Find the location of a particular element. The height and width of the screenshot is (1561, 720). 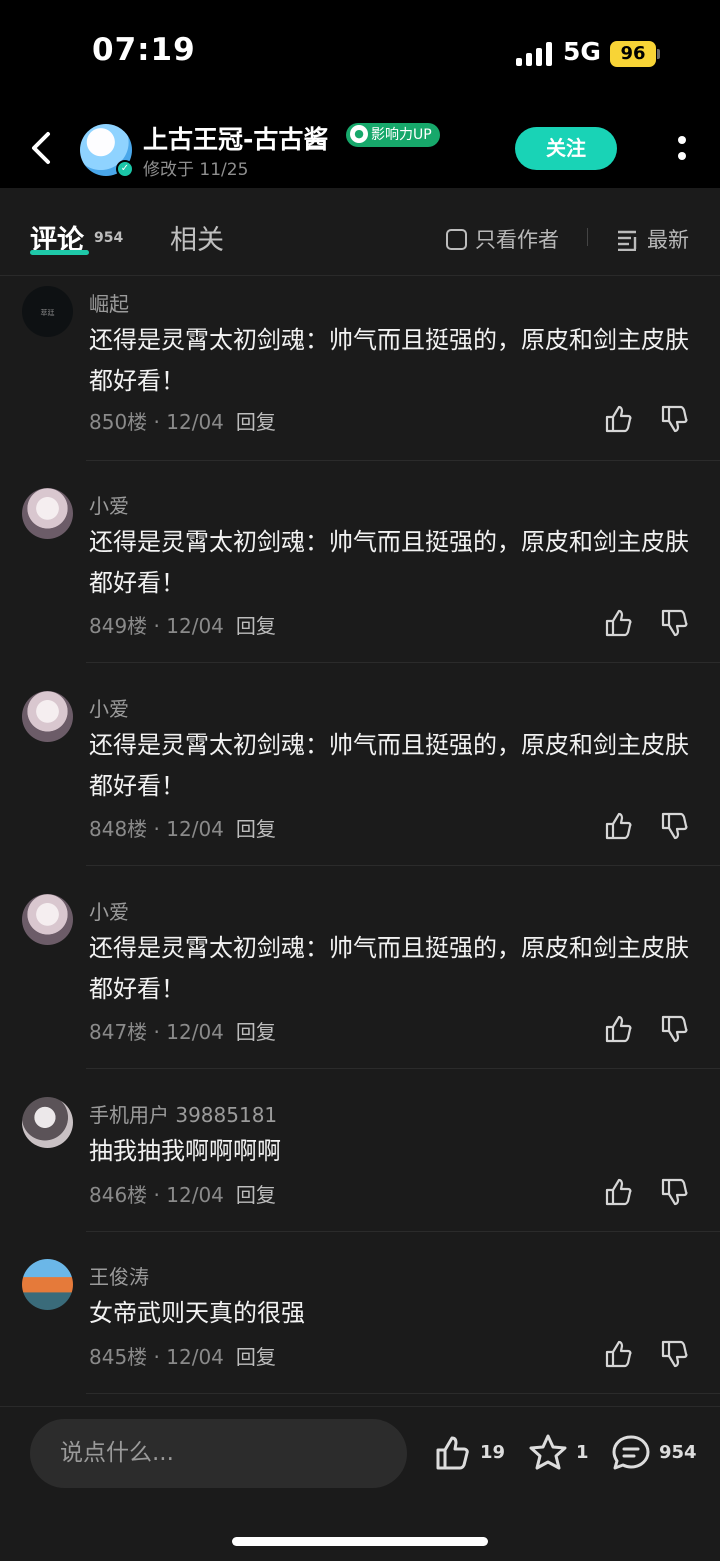

like-button: 19 is located at coordinates (468, 1453).